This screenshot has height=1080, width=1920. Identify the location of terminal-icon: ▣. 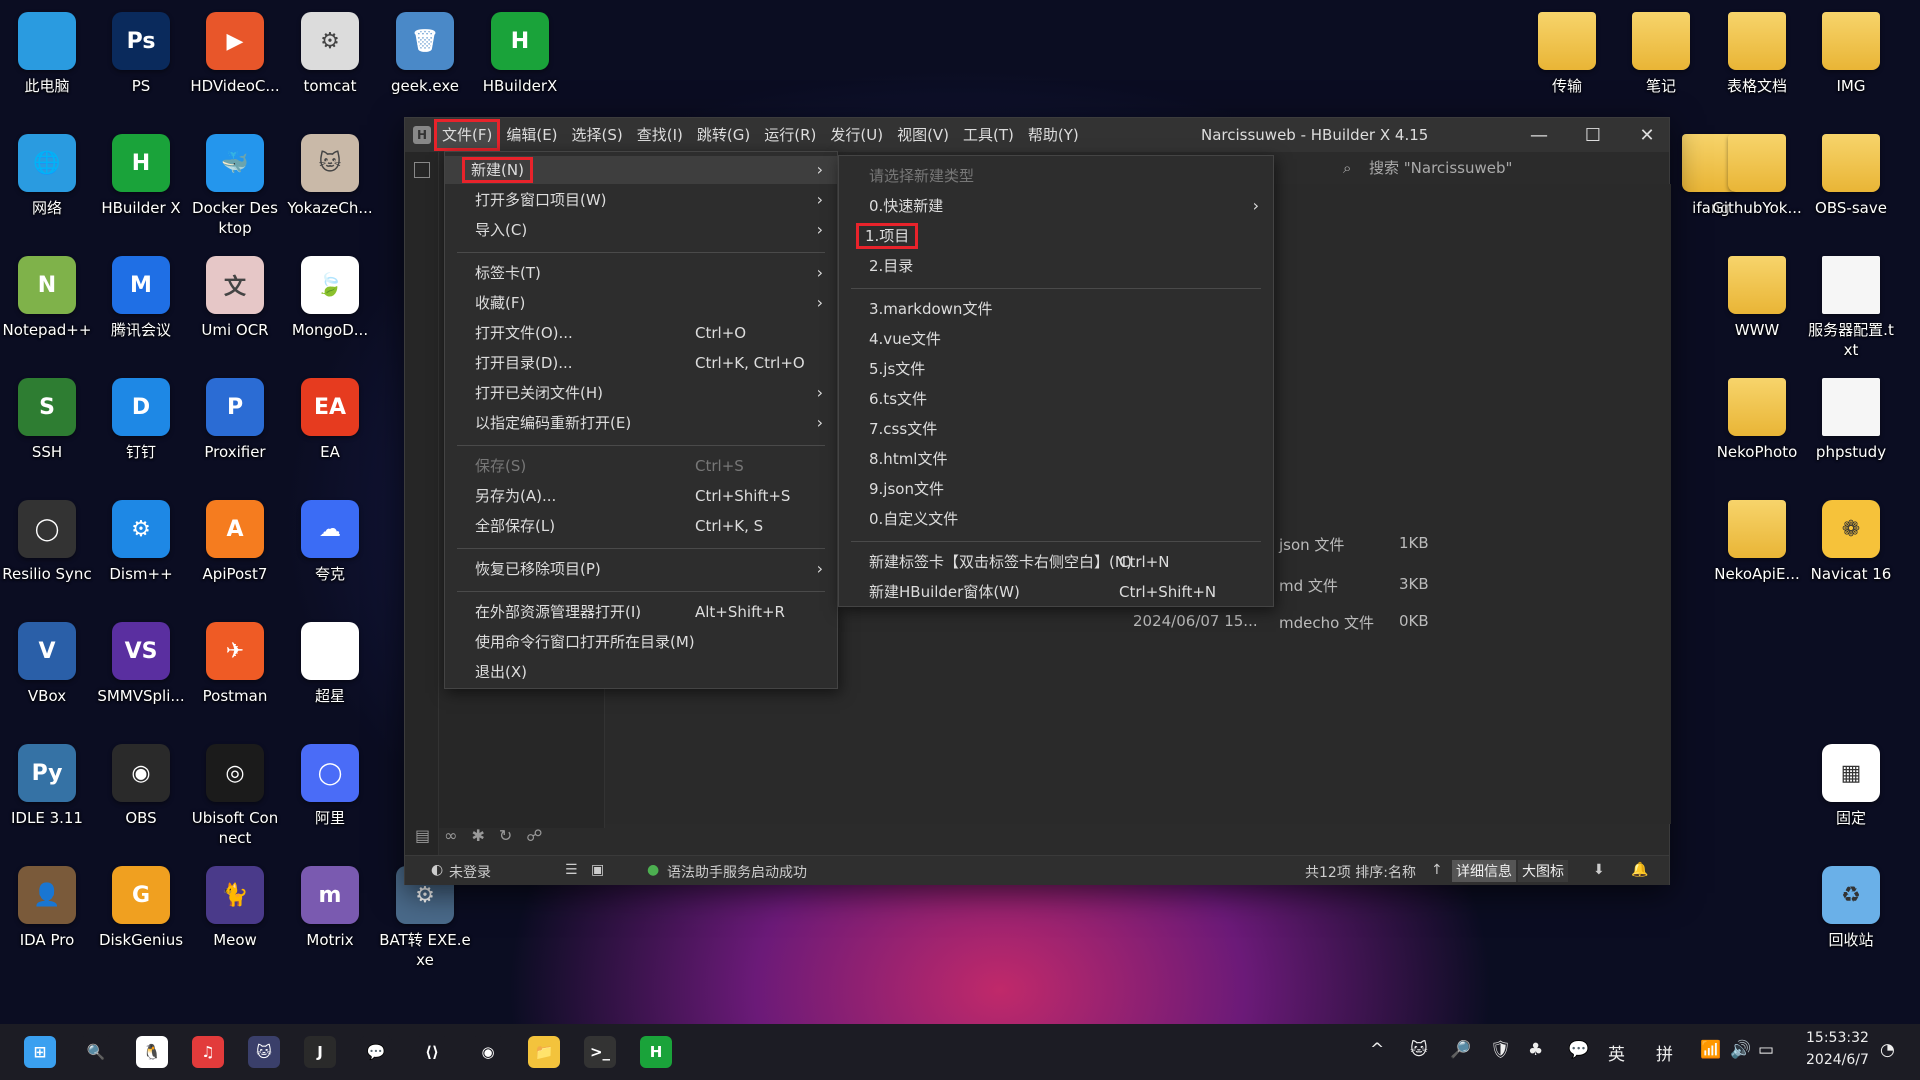
(597, 870).